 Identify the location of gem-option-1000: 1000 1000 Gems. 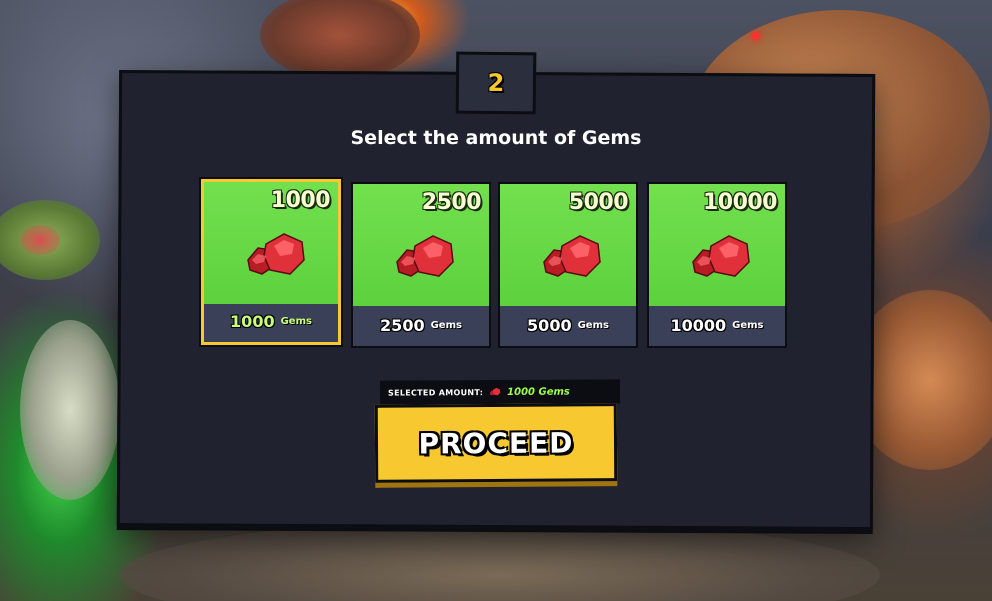
(271, 262).